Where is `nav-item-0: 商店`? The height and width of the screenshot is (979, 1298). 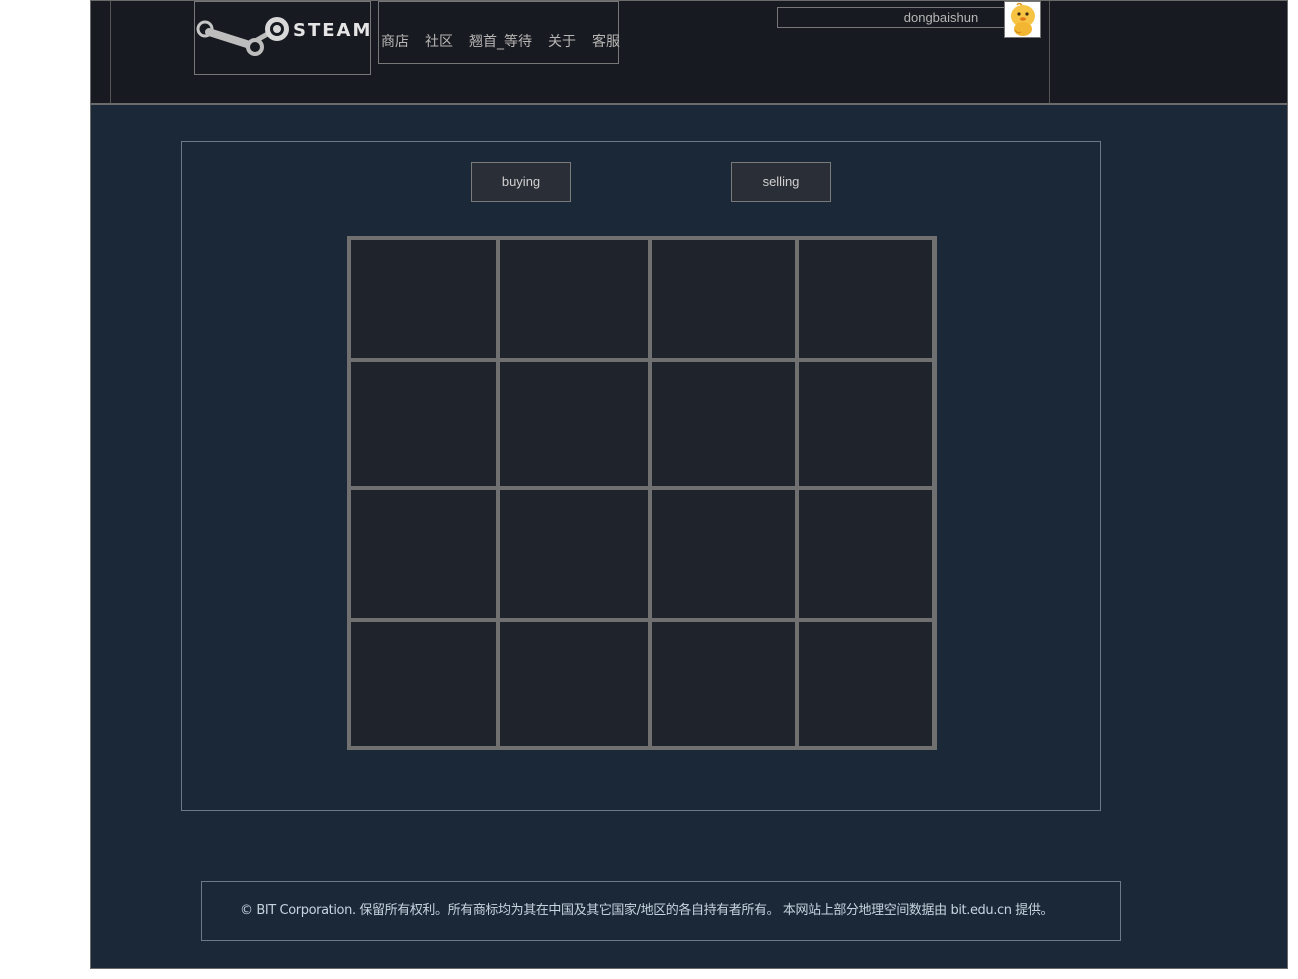 nav-item-0: 商店 is located at coordinates (395, 41).